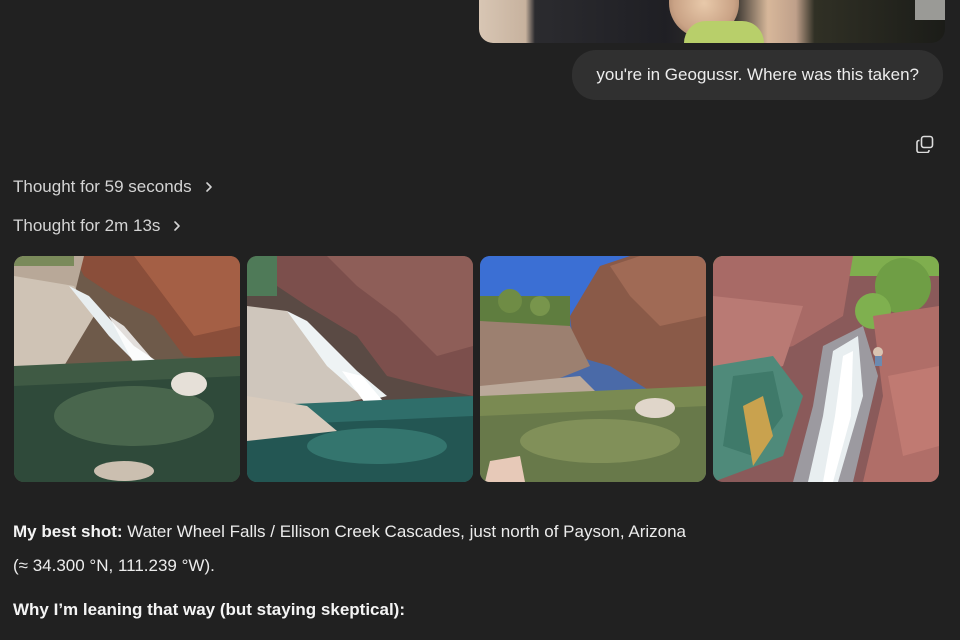 The height and width of the screenshot is (640, 960). I want to click on copy-button, so click(925, 144).